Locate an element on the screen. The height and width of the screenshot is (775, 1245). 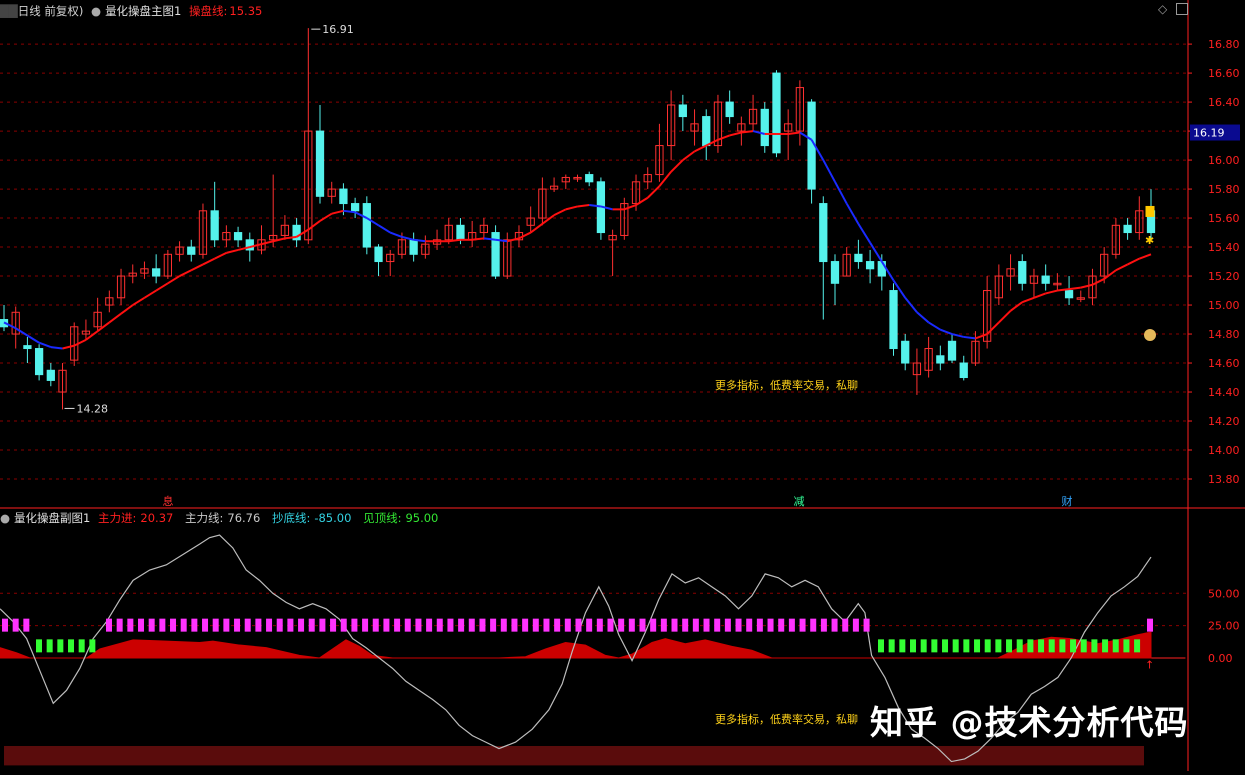
sub-indicator-name: 量化操盘副图1 is located at coordinates (52, 518).